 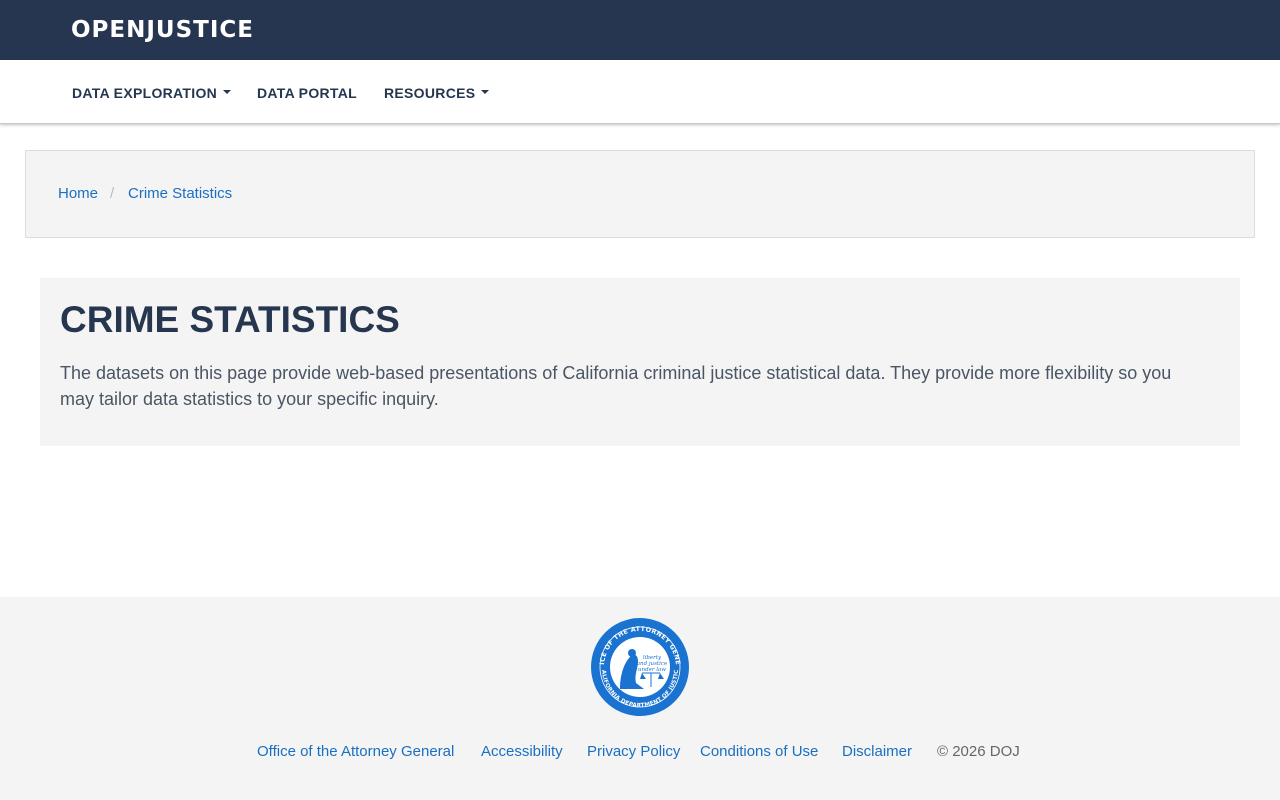 What do you see at coordinates (430, 93) in the screenshot?
I see `nav-resources-label: RESOURCES` at bounding box center [430, 93].